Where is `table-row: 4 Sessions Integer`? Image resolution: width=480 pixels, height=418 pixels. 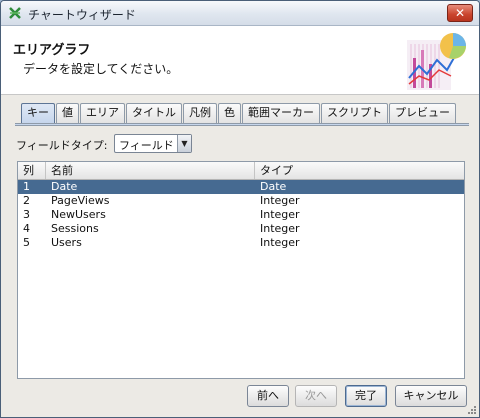 table-row: 4 Sessions Integer is located at coordinates (241, 229).